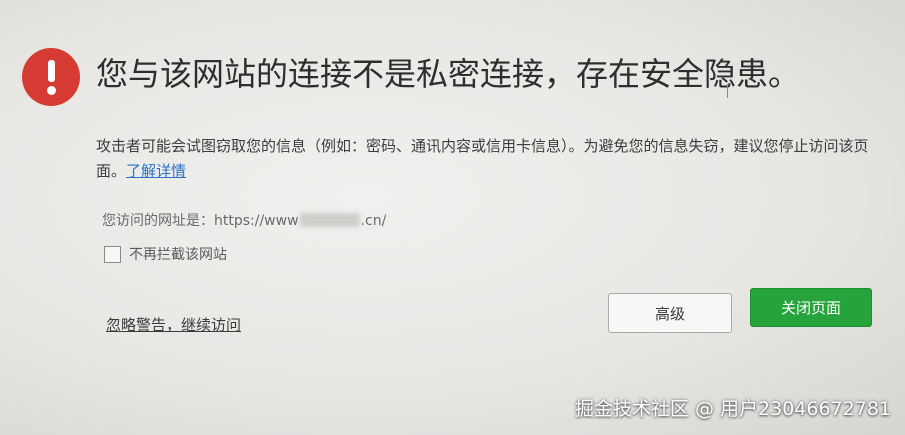  Describe the element at coordinates (156, 171) in the screenshot. I see `learn-more-link: 了解详情` at that location.